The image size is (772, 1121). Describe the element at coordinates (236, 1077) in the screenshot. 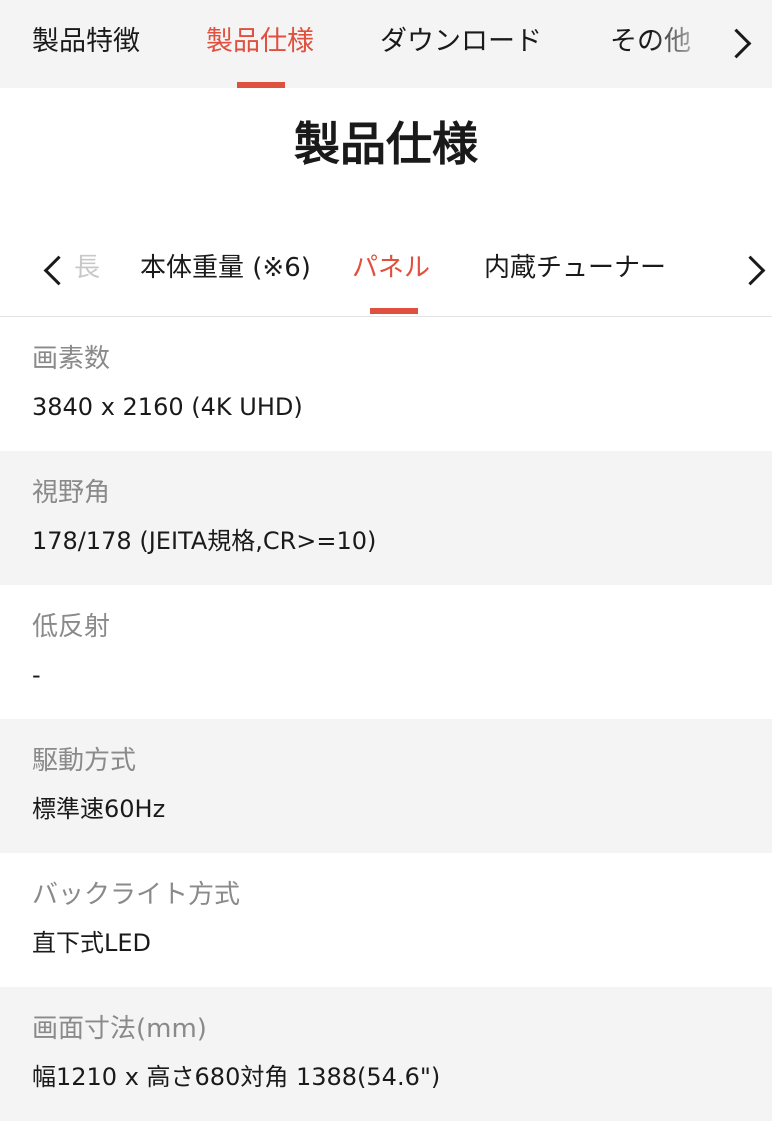

I see `spec-value: 幅1210 x 高さ680対角 1388(54.6")` at that location.